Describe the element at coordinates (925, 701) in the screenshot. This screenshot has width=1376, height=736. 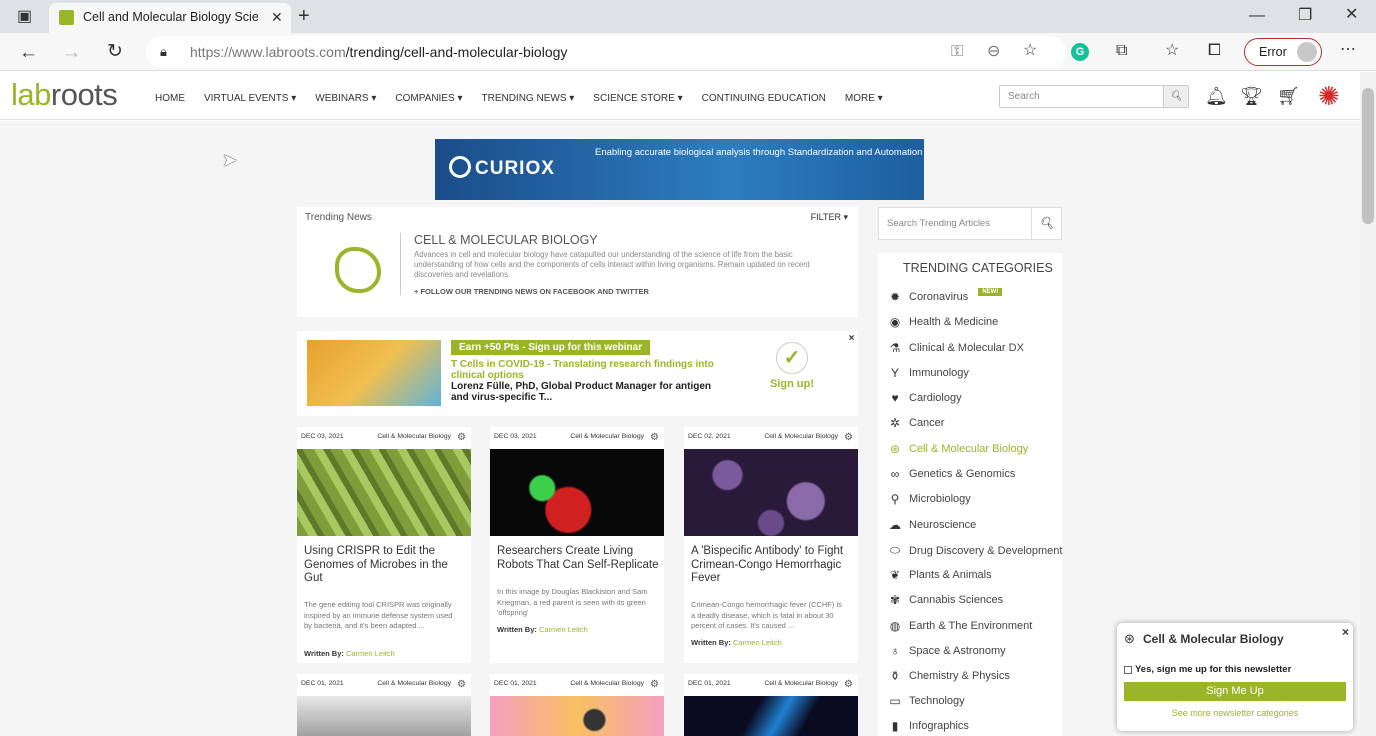
I see `category-technology: ▭ Technology` at that location.